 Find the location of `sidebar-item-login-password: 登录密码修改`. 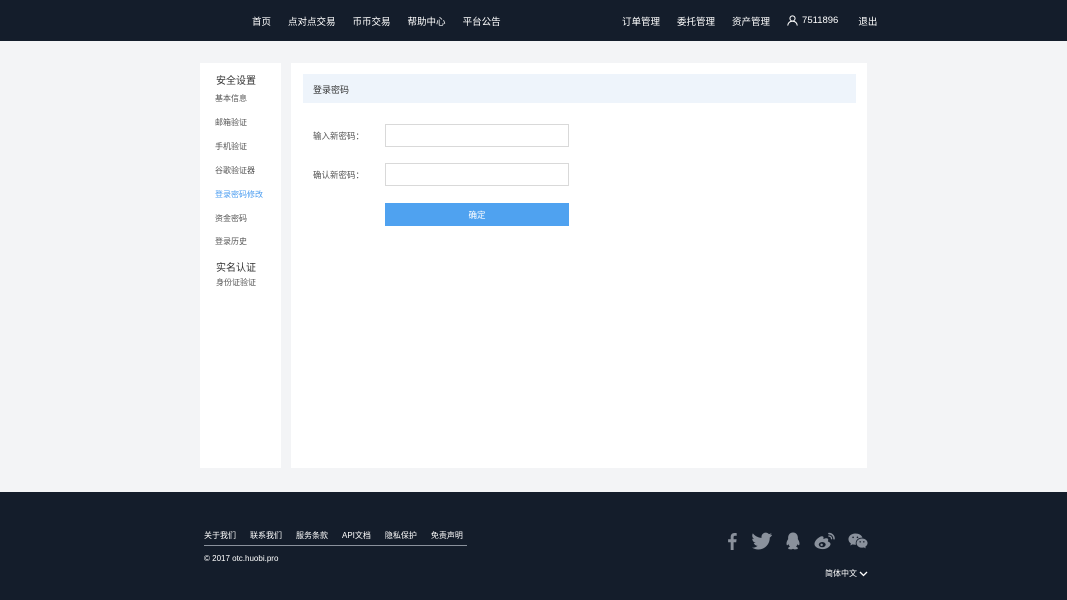

sidebar-item-login-password: 登录密码修改 is located at coordinates (239, 194).